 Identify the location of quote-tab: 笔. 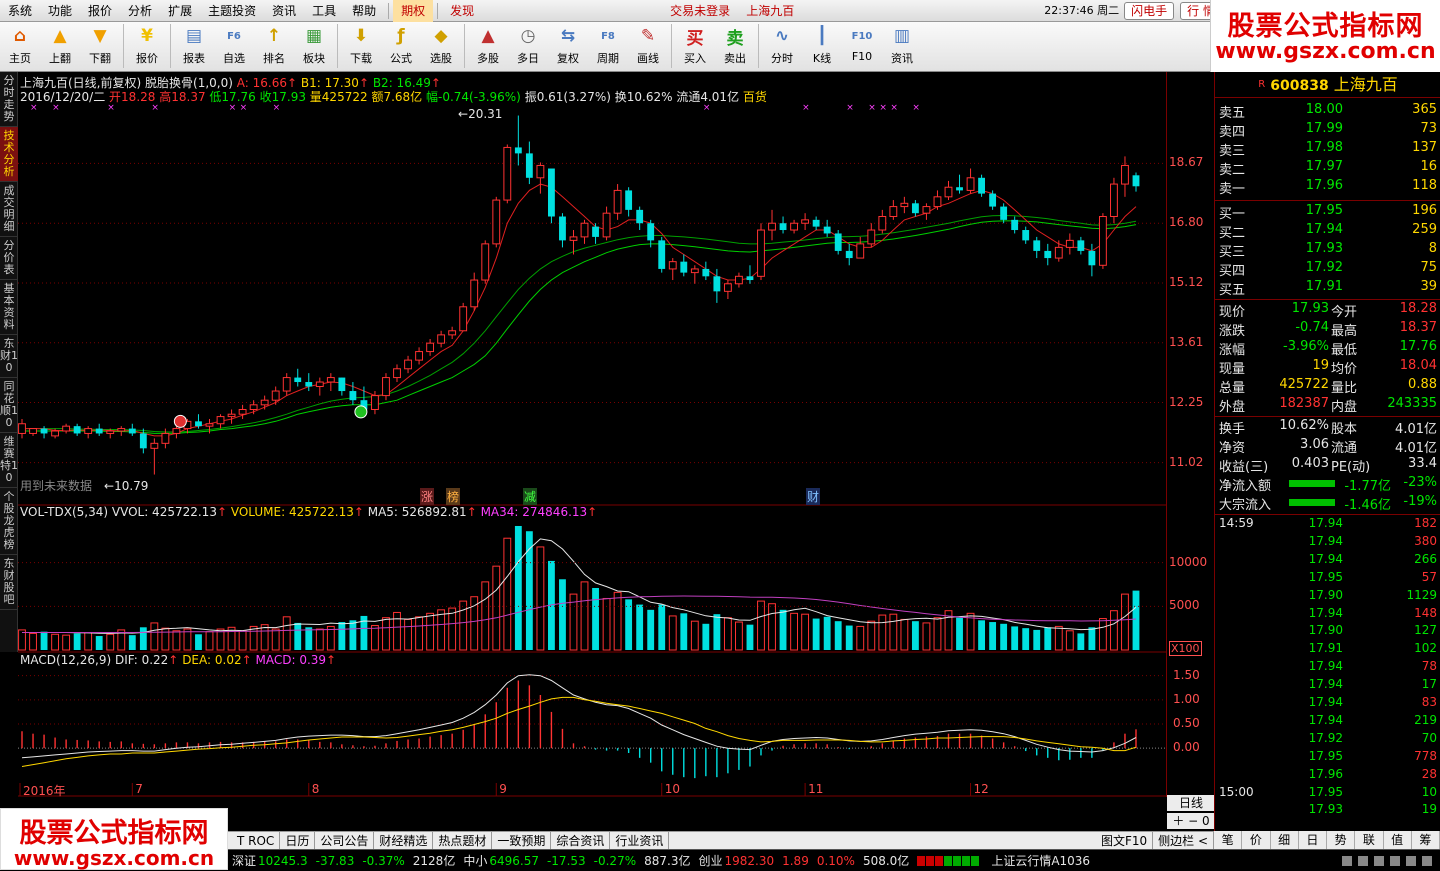
(1228, 840).